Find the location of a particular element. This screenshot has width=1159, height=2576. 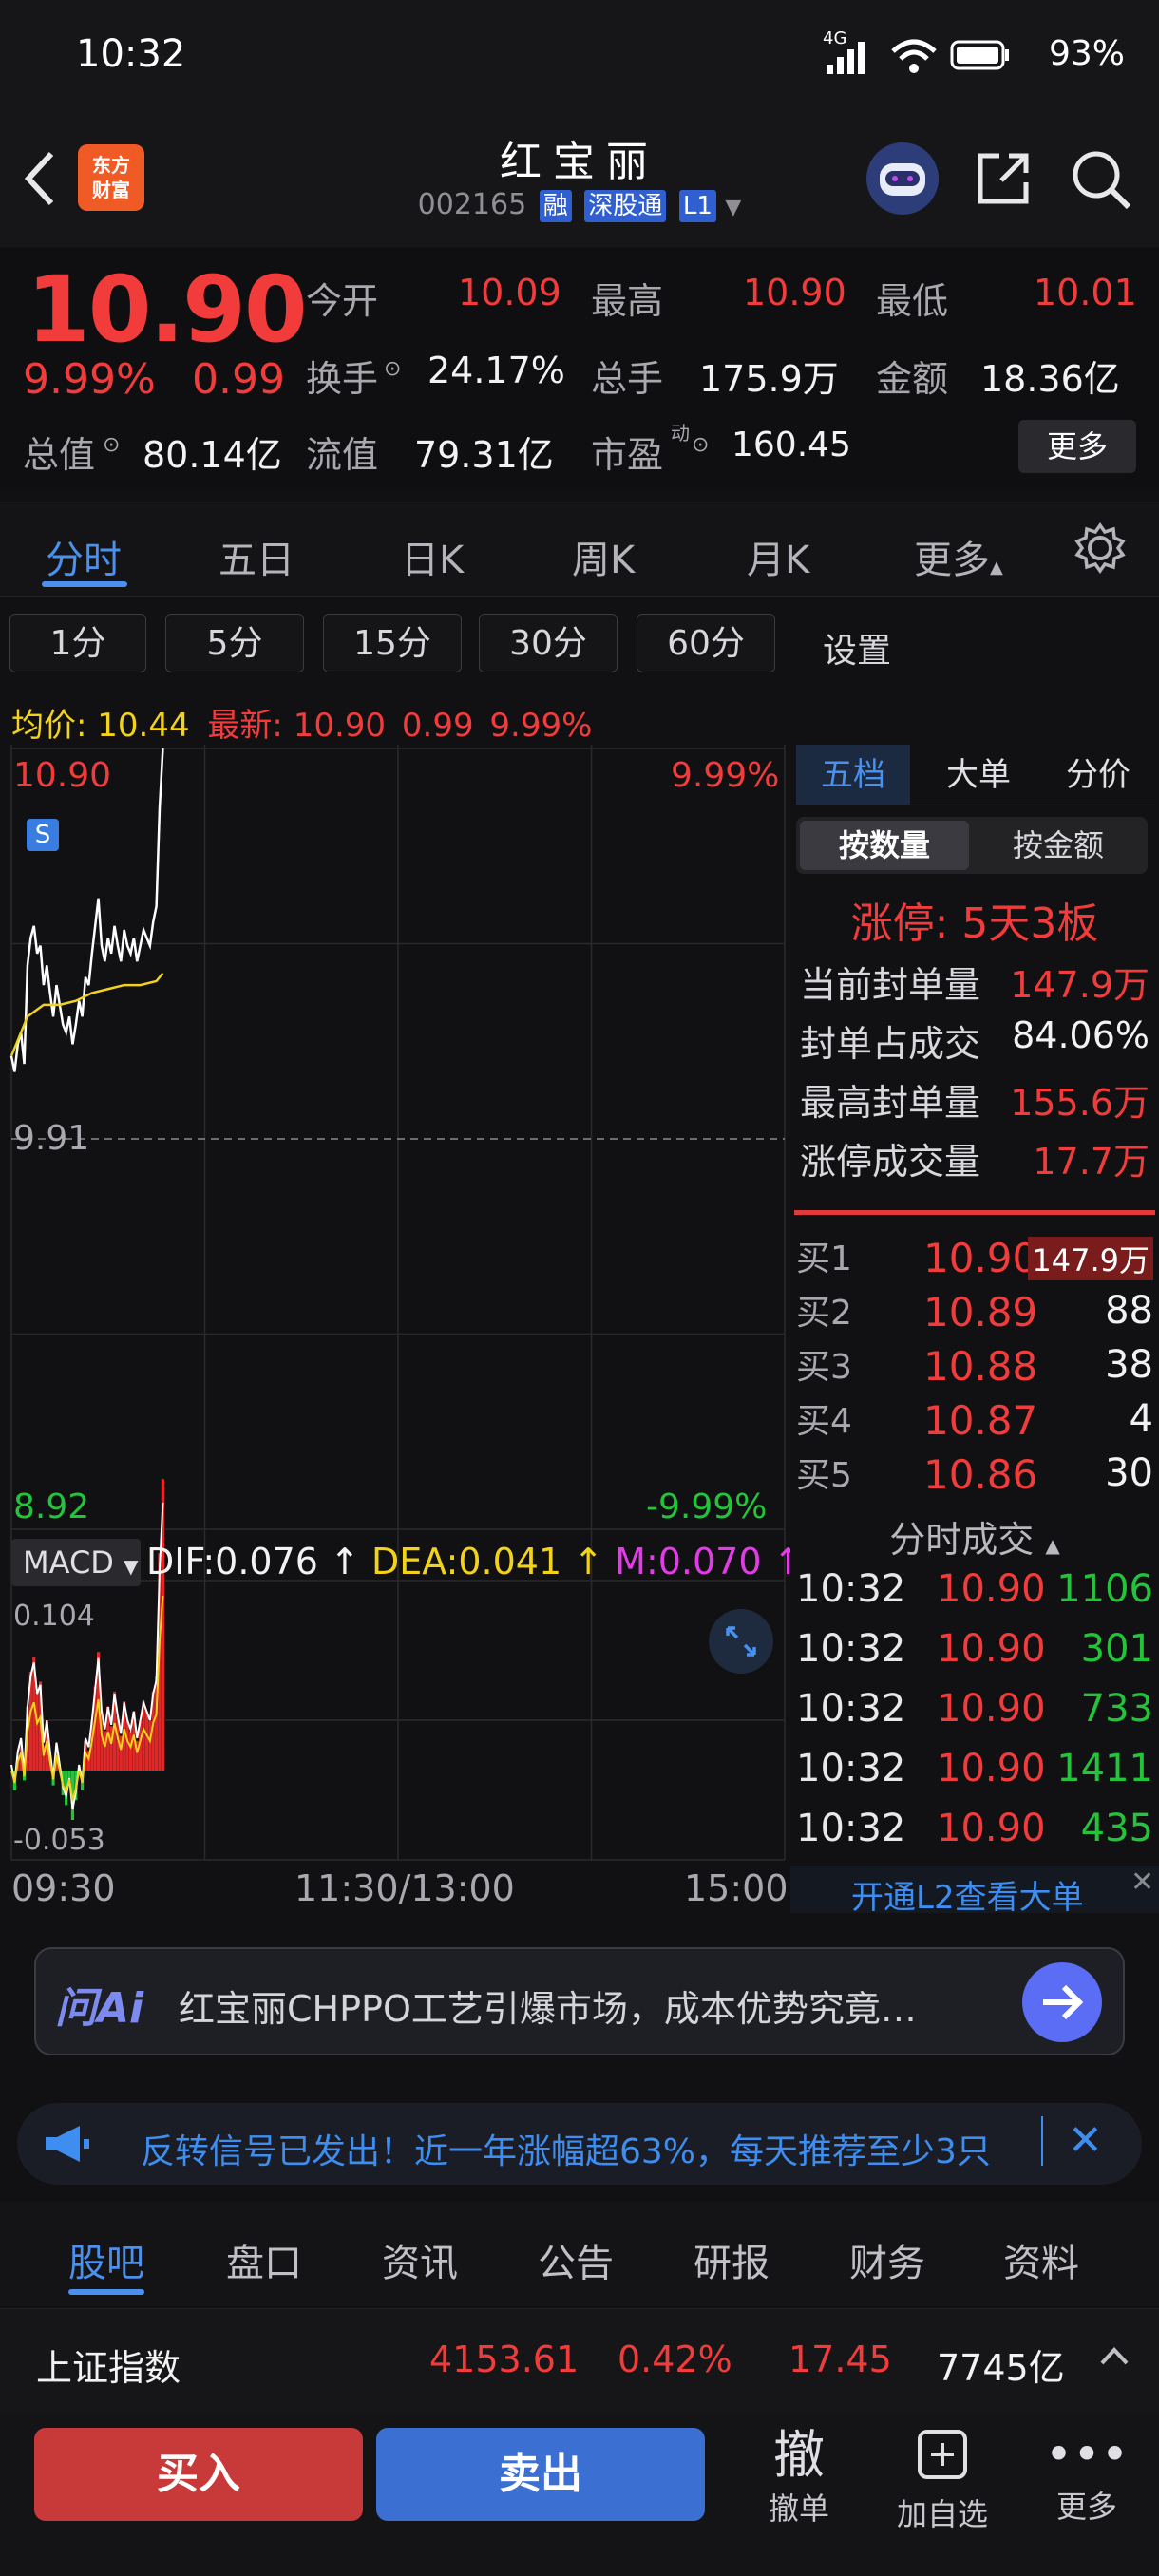

margin-tag: 融 is located at coordinates (555, 206).